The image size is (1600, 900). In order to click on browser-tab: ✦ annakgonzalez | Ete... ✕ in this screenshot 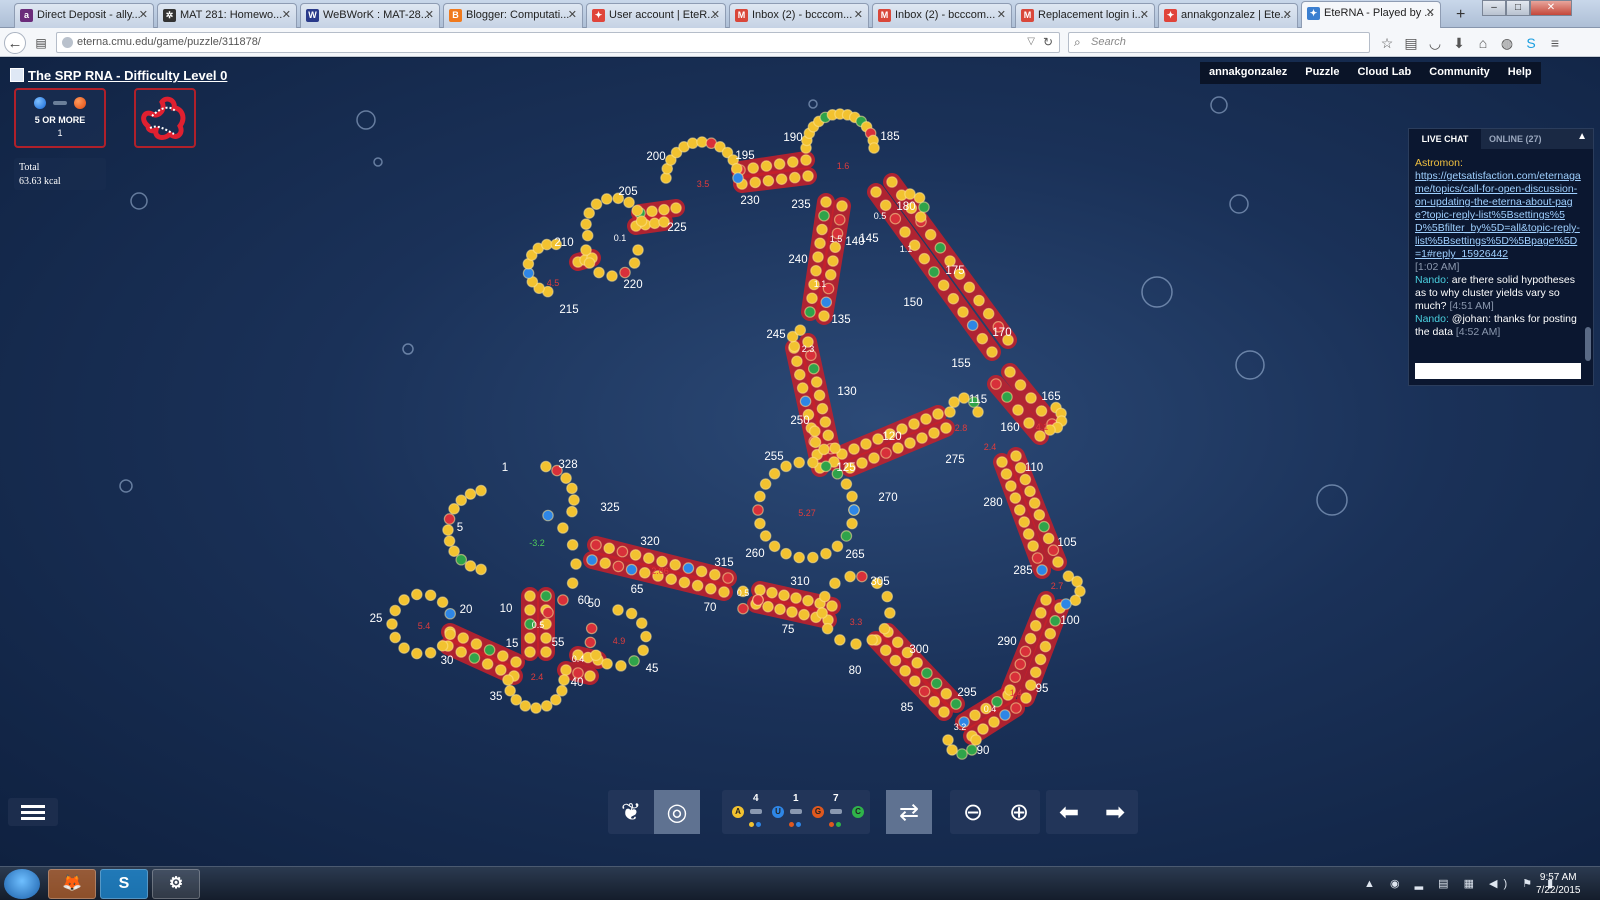, I will do `click(1228, 15)`.